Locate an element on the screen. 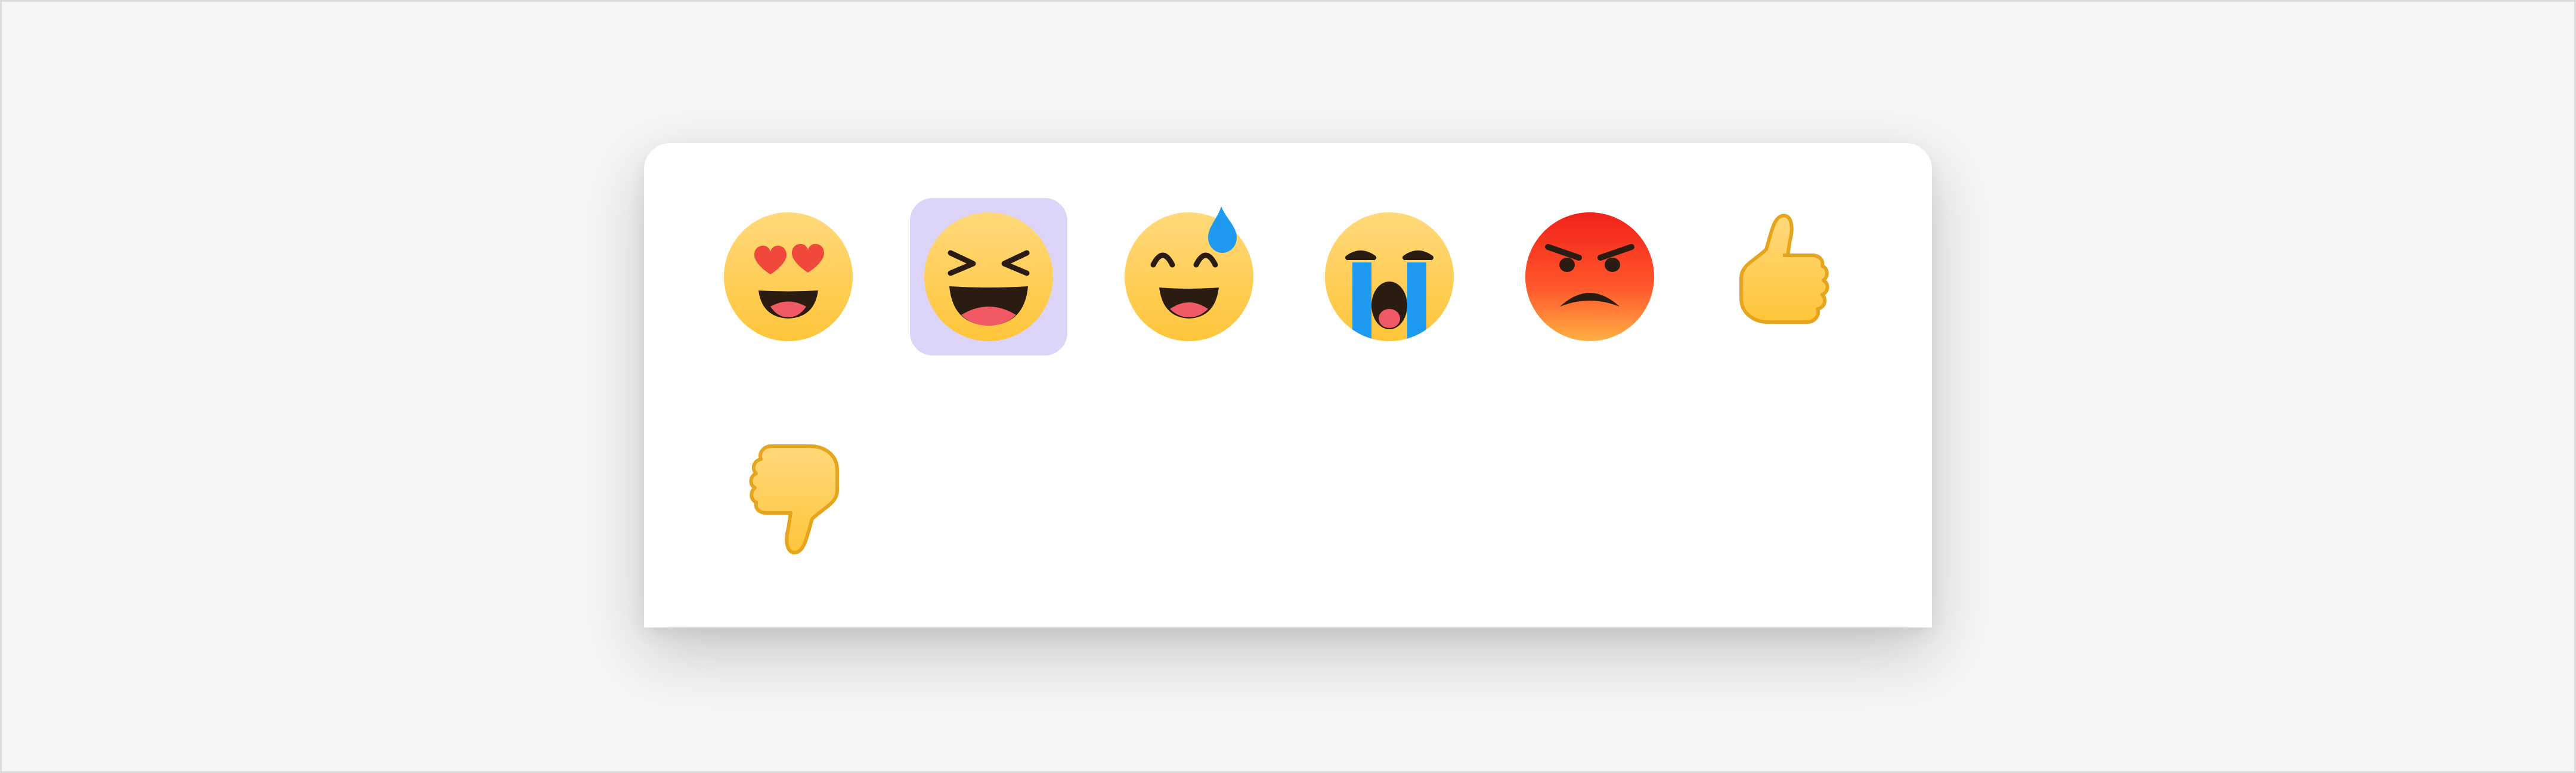 This screenshot has width=2576, height=773. reaction-angry is located at coordinates (1589, 276).